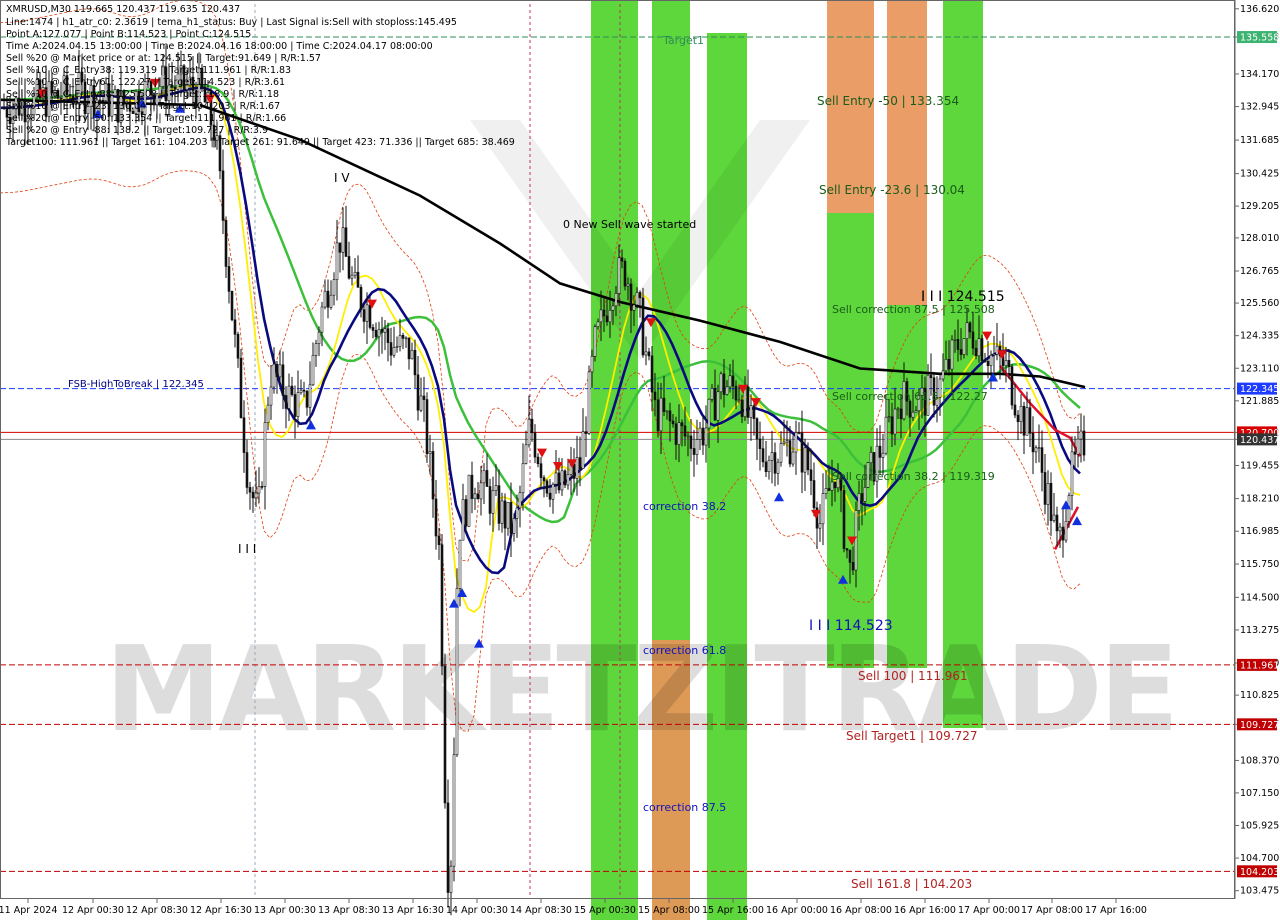  I want to click on y-tick-label: 108.370, so click(1259, 760).